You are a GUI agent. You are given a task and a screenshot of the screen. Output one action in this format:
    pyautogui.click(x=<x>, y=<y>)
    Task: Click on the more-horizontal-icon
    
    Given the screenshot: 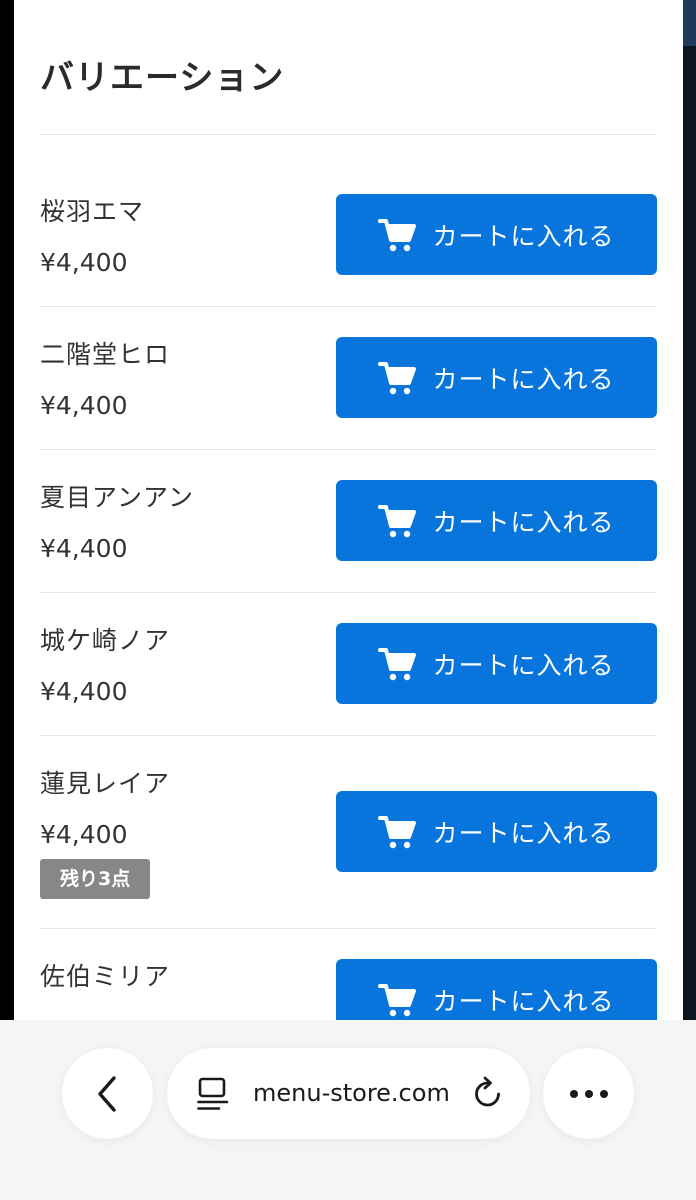 What is the action you would take?
    pyautogui.click(x=588, y=1093)
    